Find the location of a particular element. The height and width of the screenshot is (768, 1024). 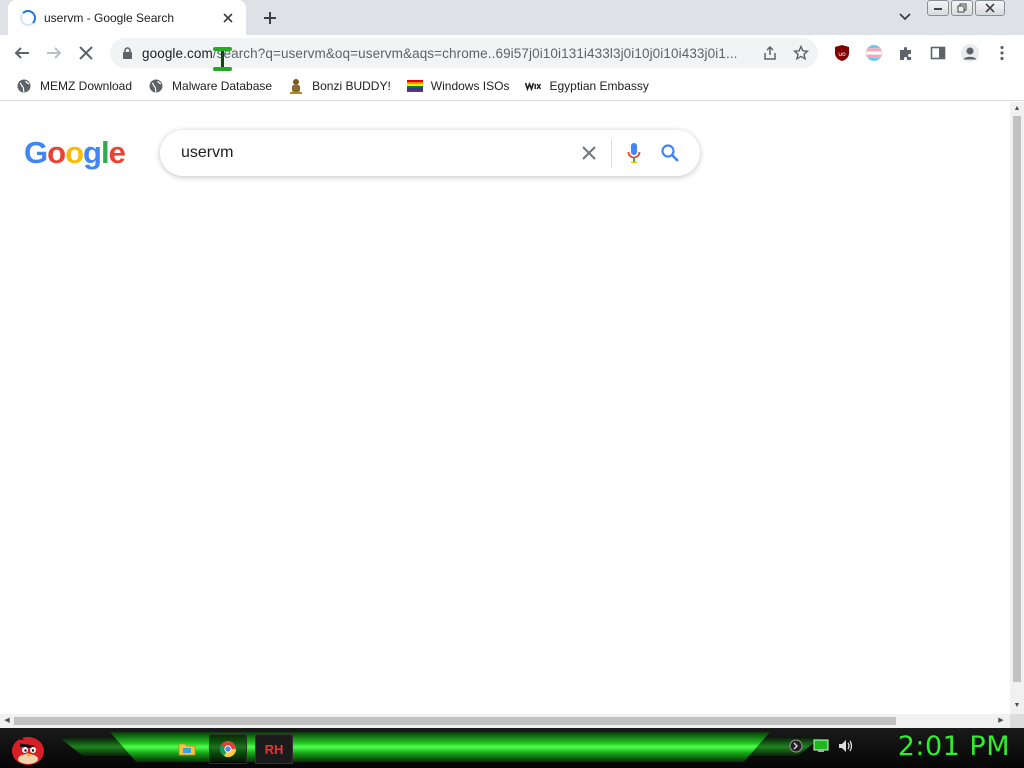

bookmark-memz-download: MEMZ Download is located at coordinates (74, 86).